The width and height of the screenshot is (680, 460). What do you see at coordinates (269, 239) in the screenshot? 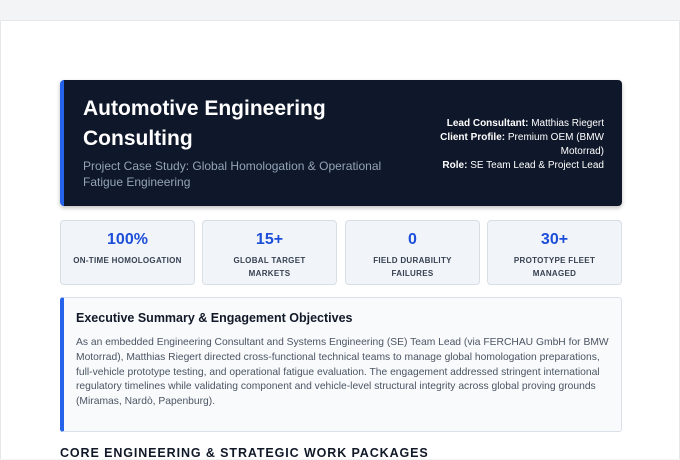
I see `stat-value: 15+` at bounding box center [269, 239].